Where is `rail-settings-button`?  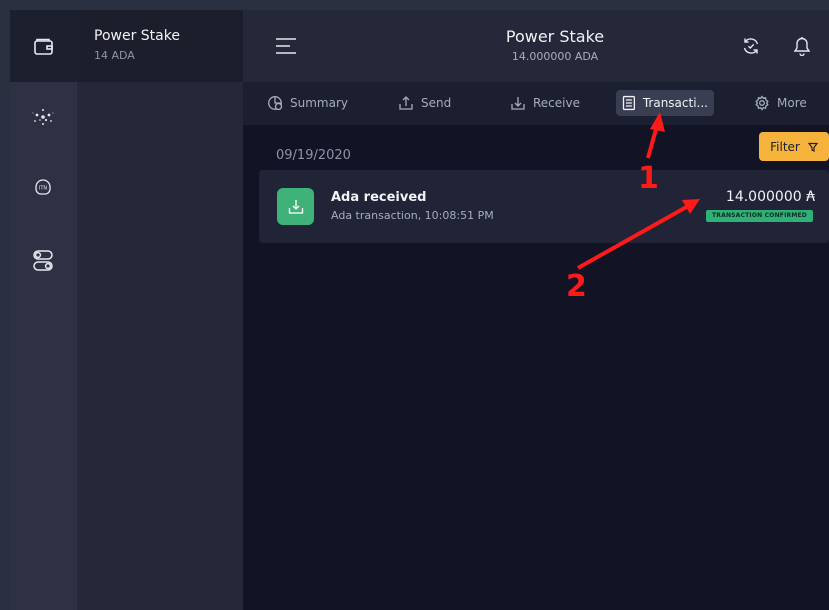 rail-settings-button is located at coordinates (43, 261).